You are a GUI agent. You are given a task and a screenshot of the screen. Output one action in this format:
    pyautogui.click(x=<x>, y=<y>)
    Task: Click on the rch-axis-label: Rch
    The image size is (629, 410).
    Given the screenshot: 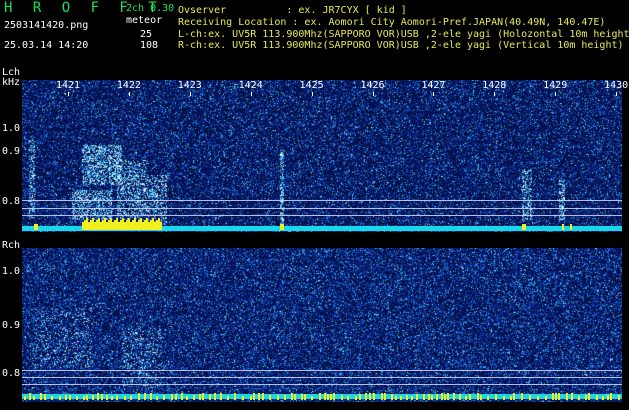 What is the action you would take?
    pyautogui.click(x=11, y=245)
    